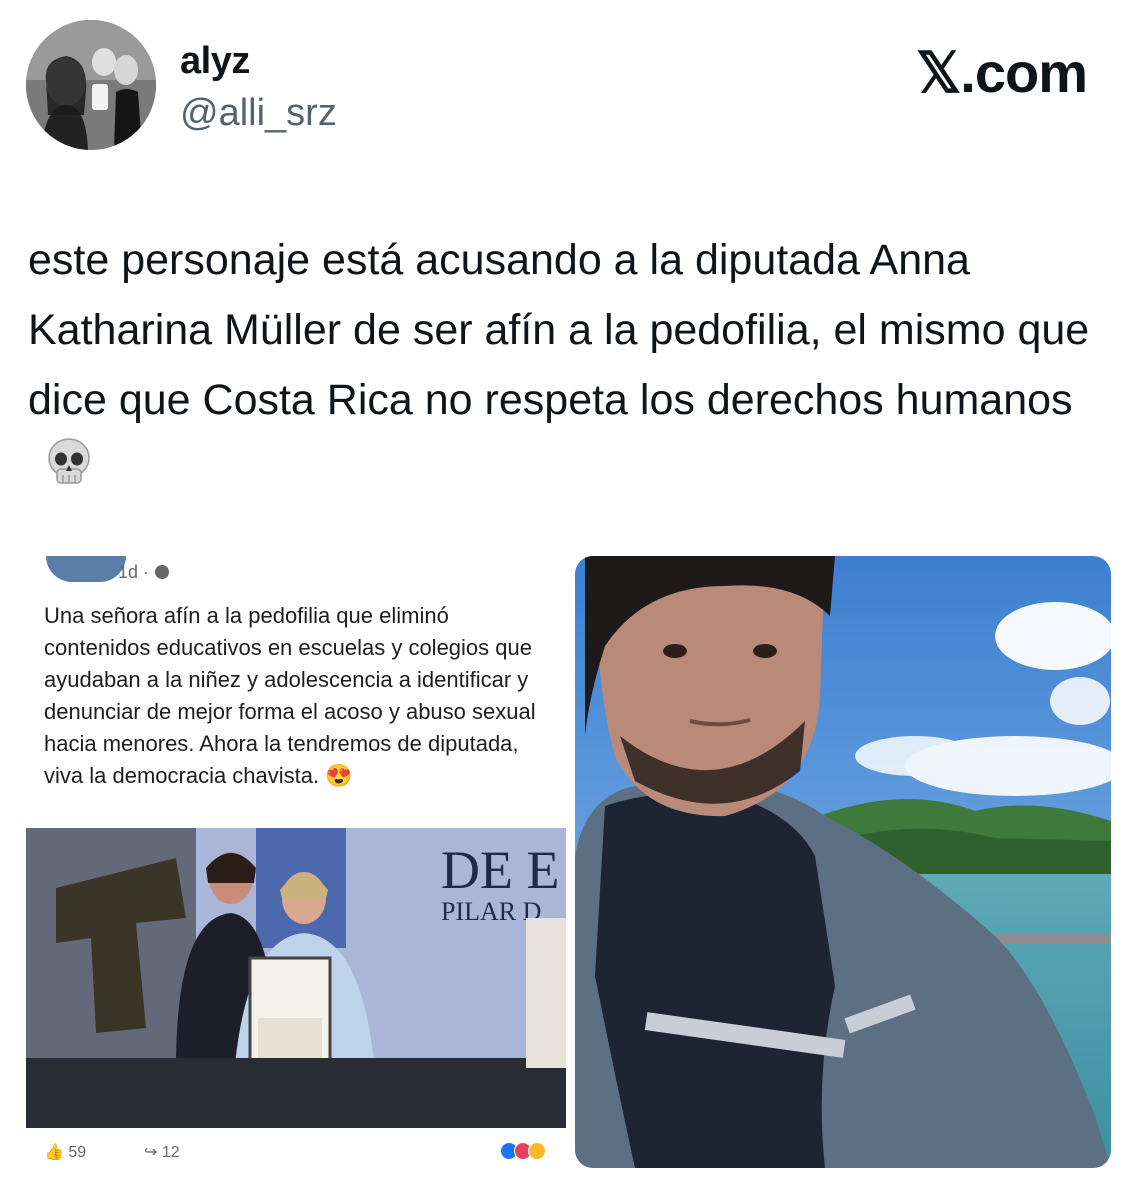 The width and height of the screenshot is (1137, 1200). I want to click on share-button: ↪ 12, so click(162, 1152).